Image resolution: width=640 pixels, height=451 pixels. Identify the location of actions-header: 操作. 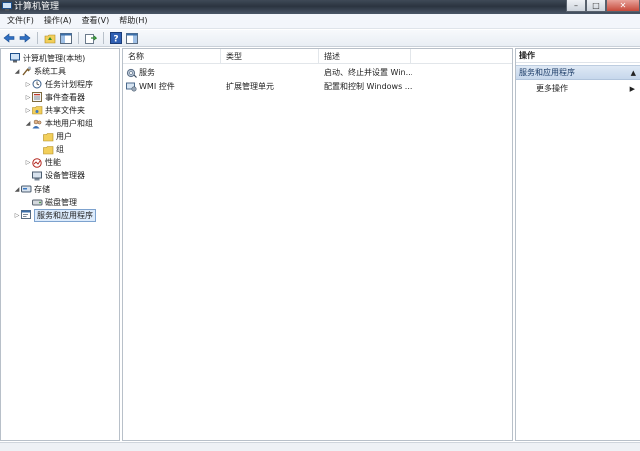
(578, 56).